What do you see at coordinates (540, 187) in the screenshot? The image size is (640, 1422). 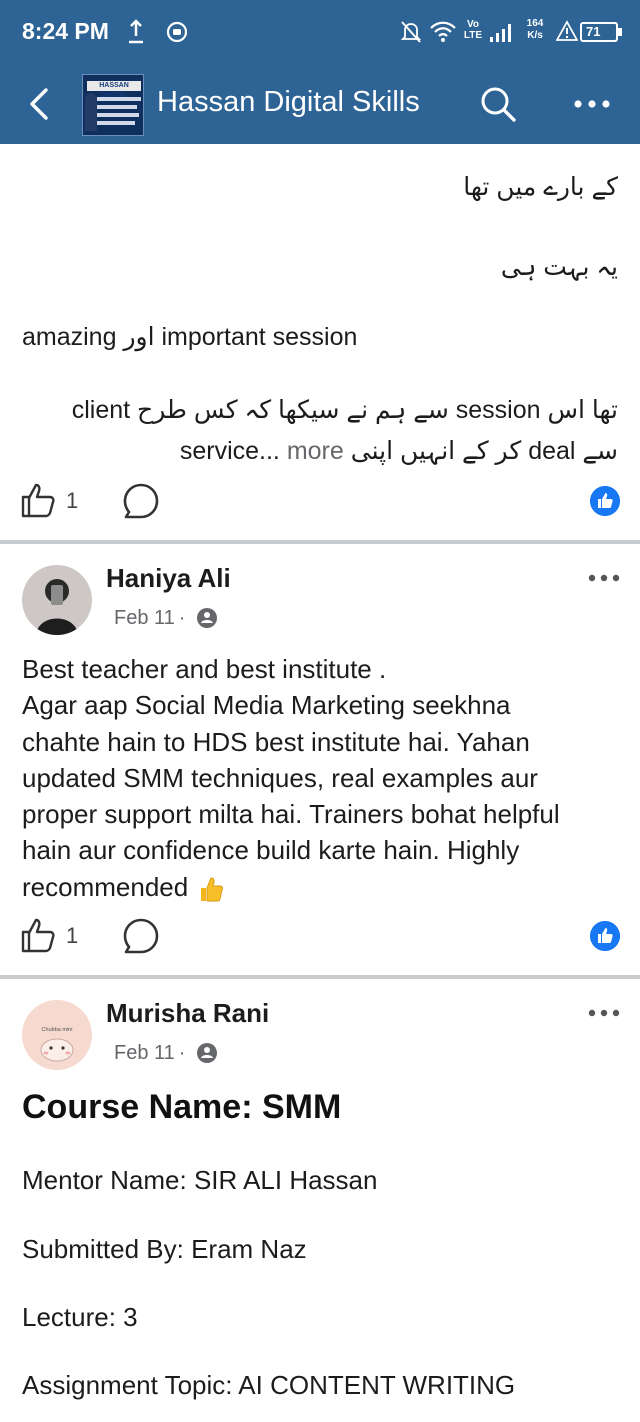 I see `post-text-urdu-1: کے بارے میں تھا` at bounding box center [540, 187].